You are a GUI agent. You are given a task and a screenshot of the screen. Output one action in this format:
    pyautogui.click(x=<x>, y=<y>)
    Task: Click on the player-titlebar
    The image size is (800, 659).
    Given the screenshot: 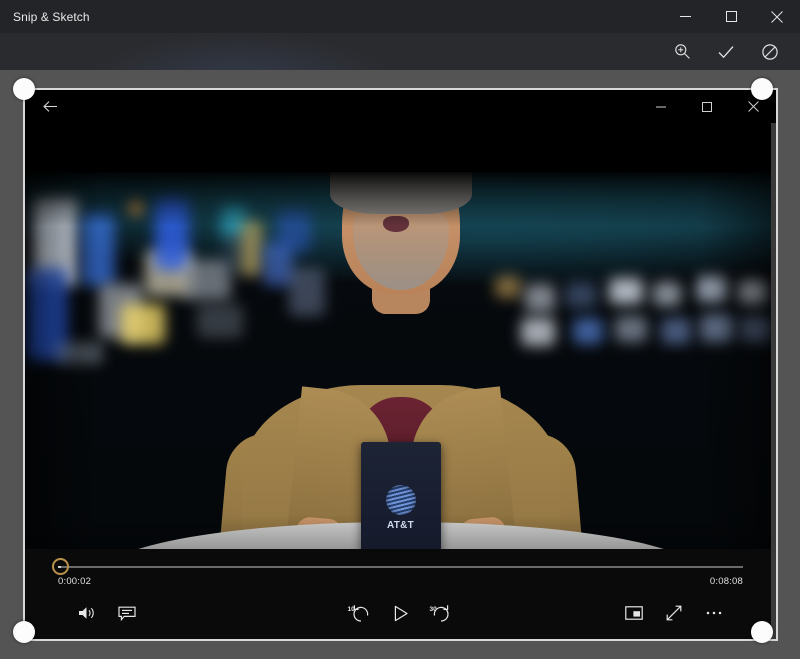 What is the action you would take?
    pyautogui.click(x=400, y=106)
    